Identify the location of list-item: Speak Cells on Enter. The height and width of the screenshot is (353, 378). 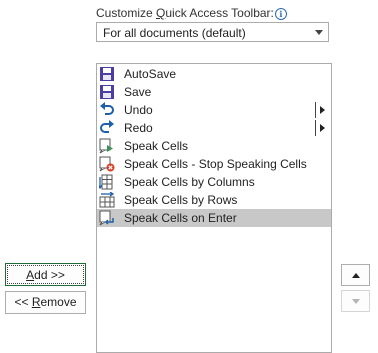
(214, 218).